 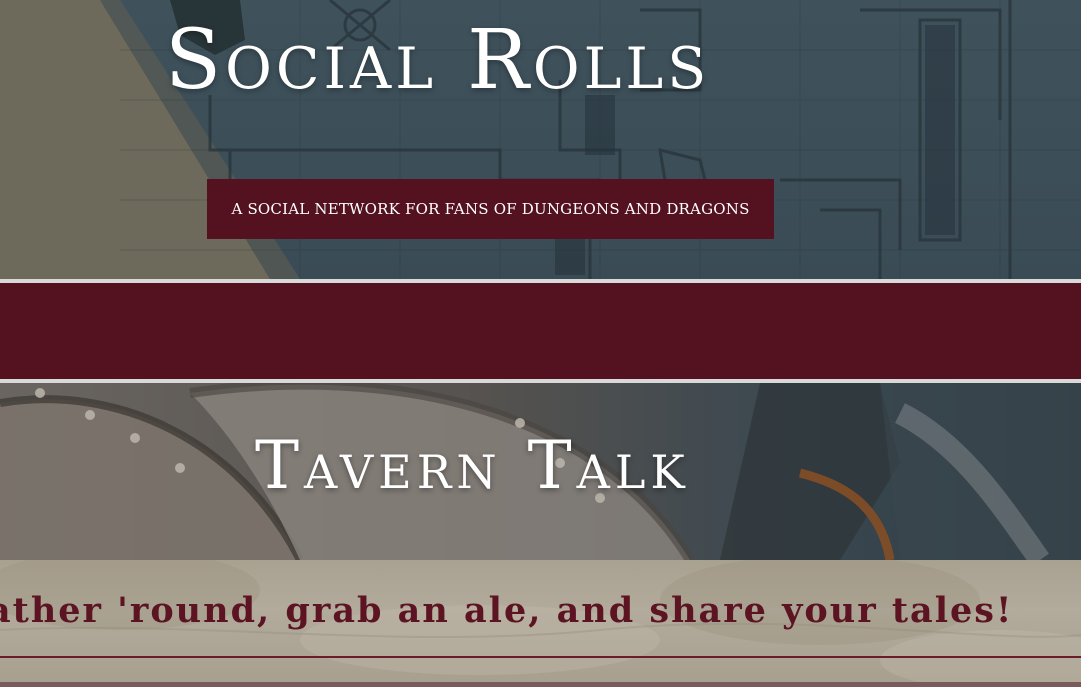 I want to click on site-title: Social Rolls, so click(x=438, y=60).